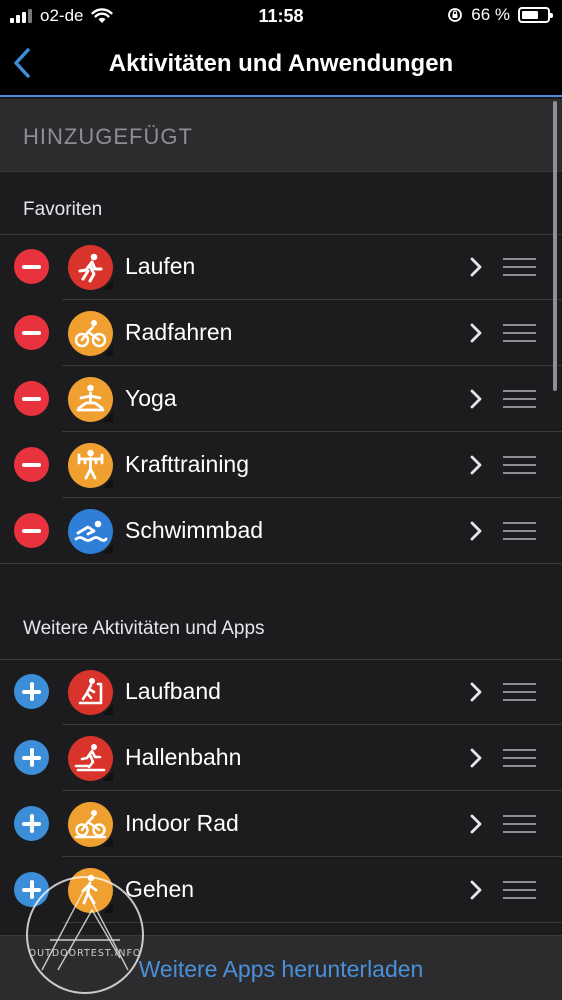 Image resolution: width=562 pixels, height=1000 pixels. What do you see at coordinates (179, 332) in the screenshot?
I see `activity-label: Radfahren` at bounding box center [179, 332].